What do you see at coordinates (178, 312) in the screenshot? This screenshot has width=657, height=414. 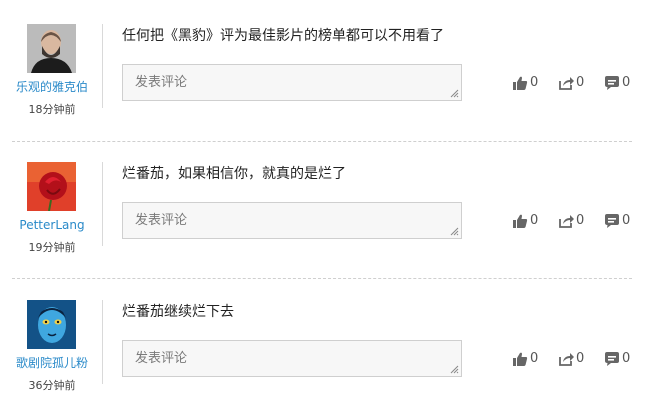 I see `comment-text: 烂番茄继续烂下去` at bounding box center [178, 312].